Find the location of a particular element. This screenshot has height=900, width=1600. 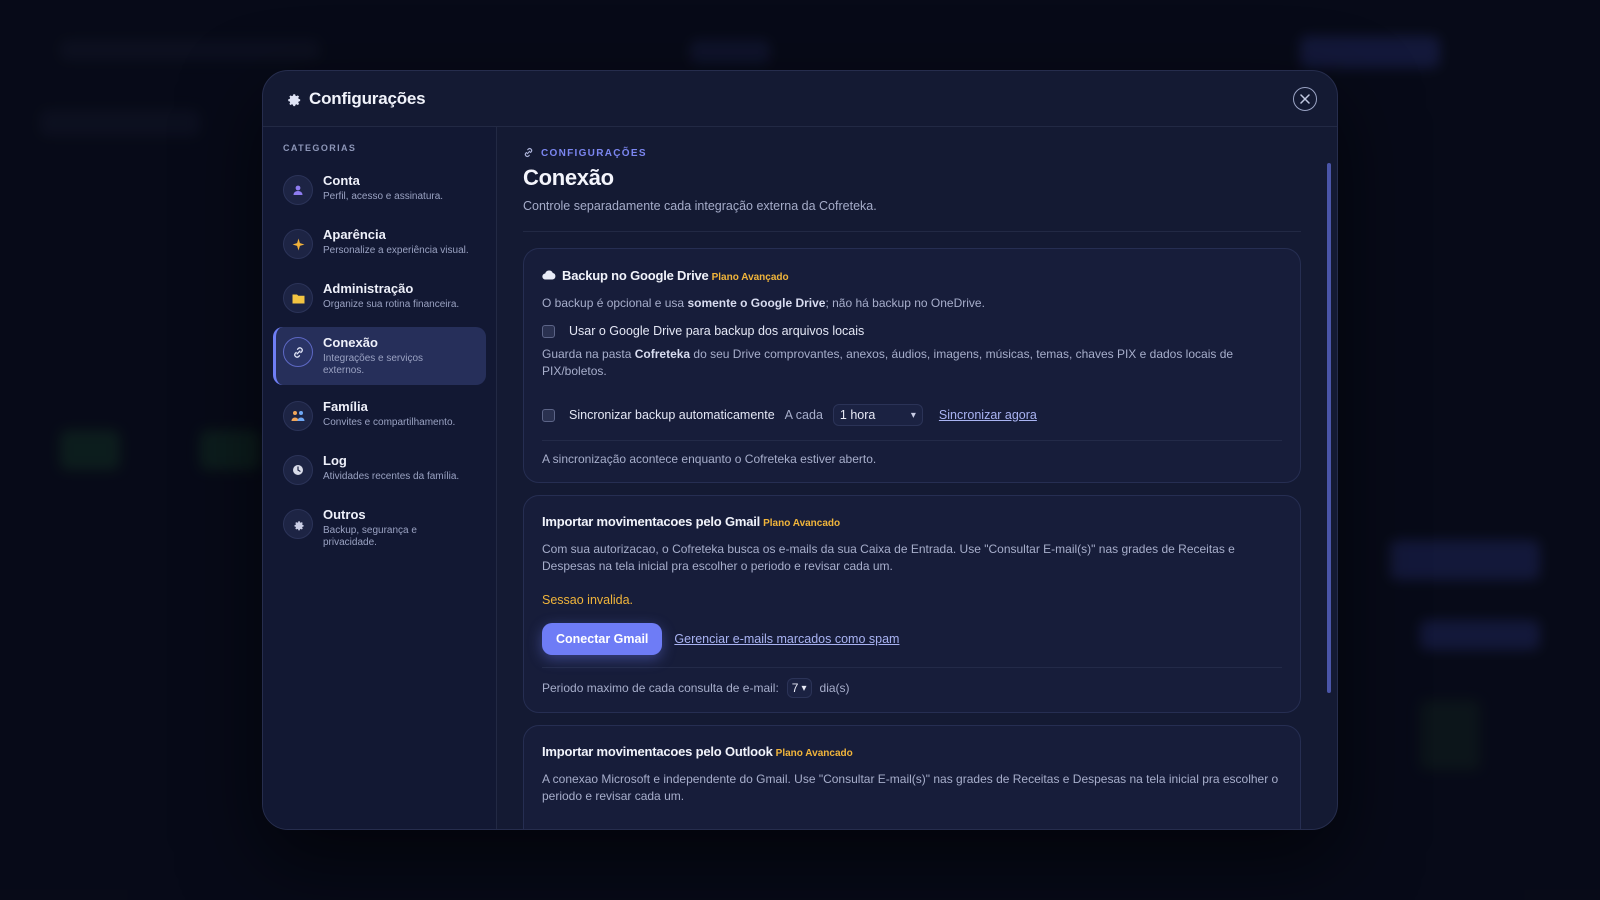

sidebar-item-label: Conta is located at coordinates (341, 180).